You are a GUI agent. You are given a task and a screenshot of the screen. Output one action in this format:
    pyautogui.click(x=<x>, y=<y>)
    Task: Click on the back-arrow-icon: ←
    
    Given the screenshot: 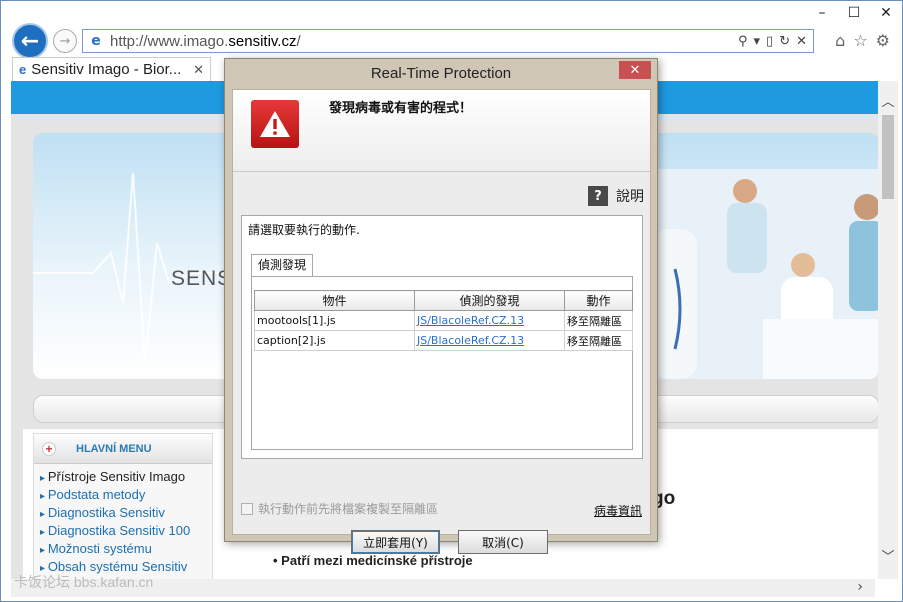 What is the action you would take?
    pyautogui.click(x=30, y=41)
    